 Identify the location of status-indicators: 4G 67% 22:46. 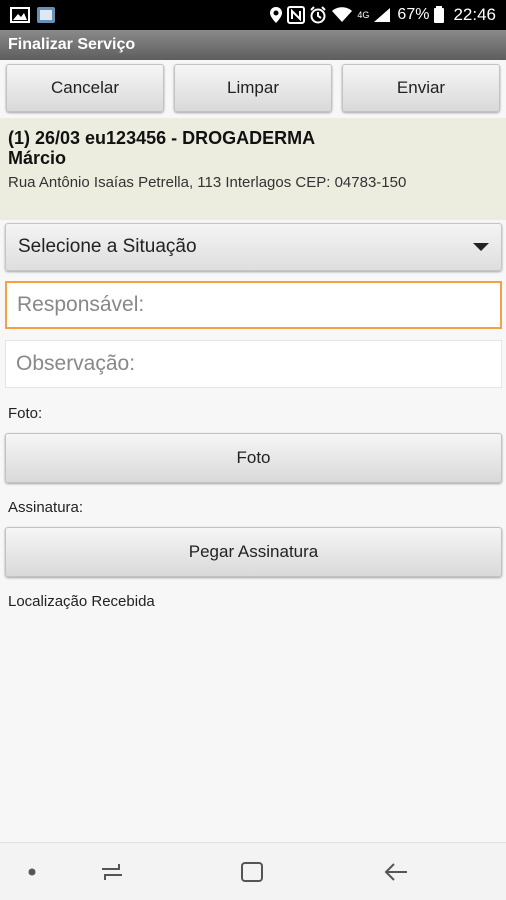
(382, 15).